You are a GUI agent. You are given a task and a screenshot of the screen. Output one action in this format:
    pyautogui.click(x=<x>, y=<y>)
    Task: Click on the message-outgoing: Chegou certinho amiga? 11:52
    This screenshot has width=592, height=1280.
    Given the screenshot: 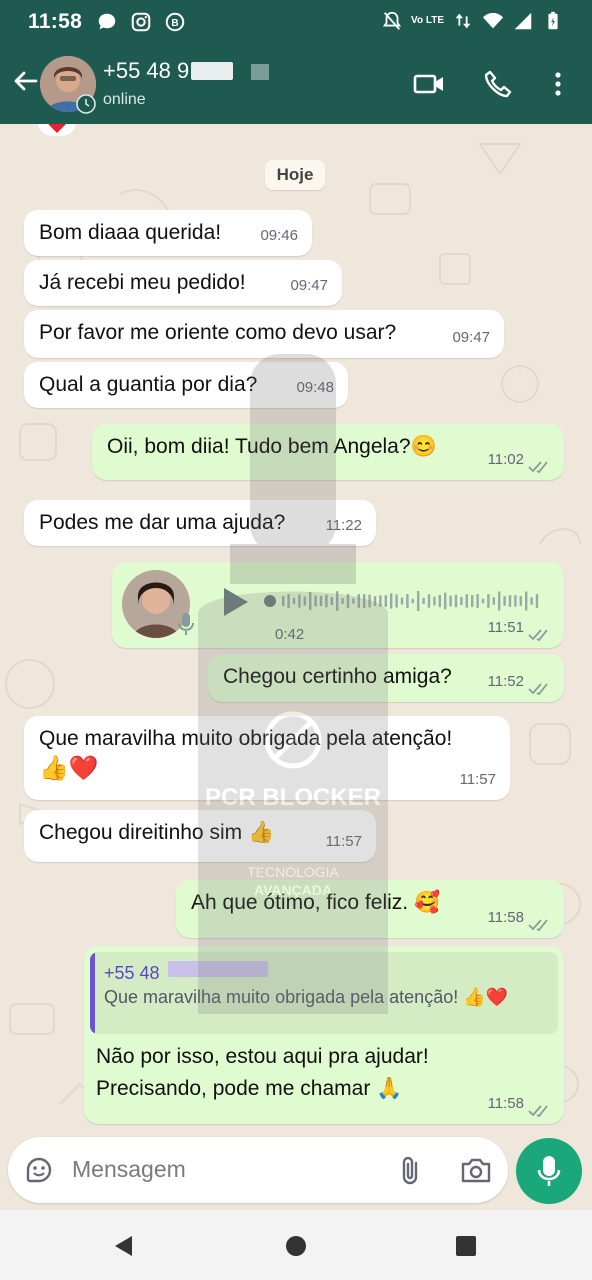 What is the action you would take?
    pyautogui.click(x=386, y=678)
    